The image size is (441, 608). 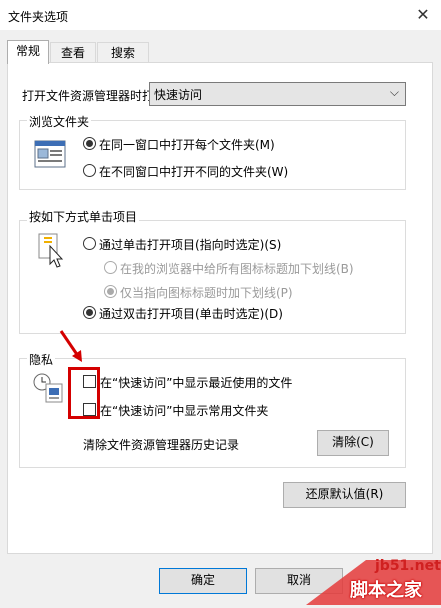 I want to click on open-in-label: 打开文件资源管理器时打, so click(x=88, y=96).